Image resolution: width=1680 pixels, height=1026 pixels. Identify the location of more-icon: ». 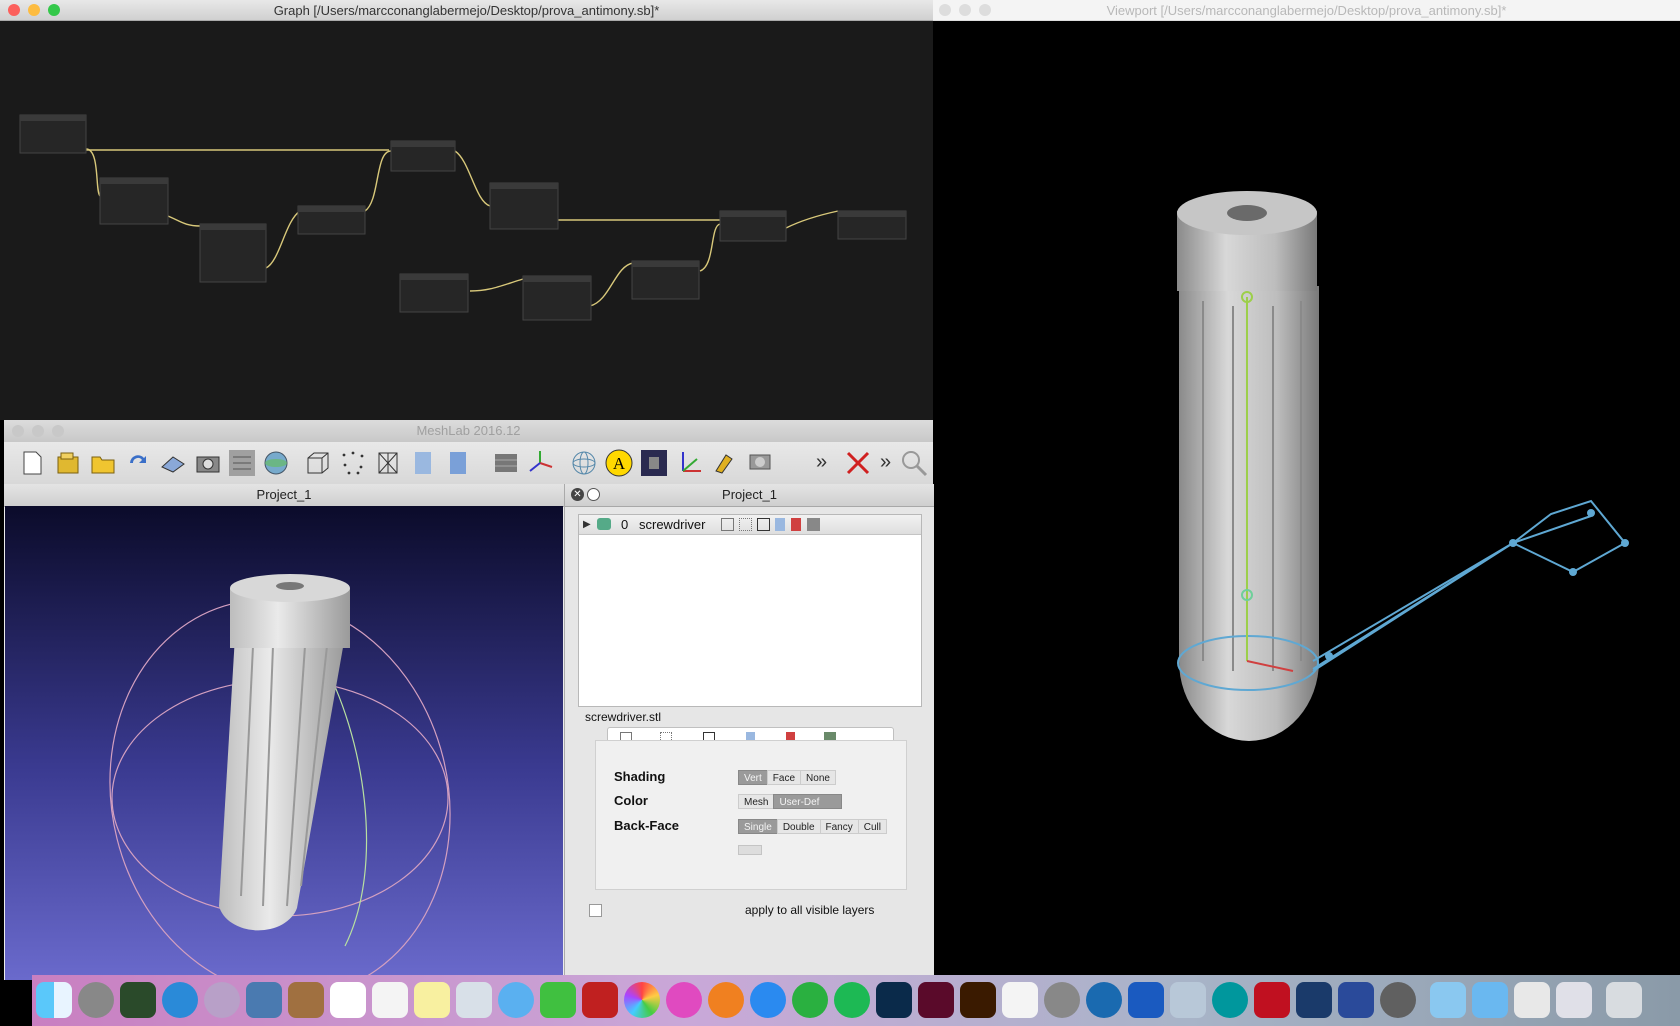
(821, 462).